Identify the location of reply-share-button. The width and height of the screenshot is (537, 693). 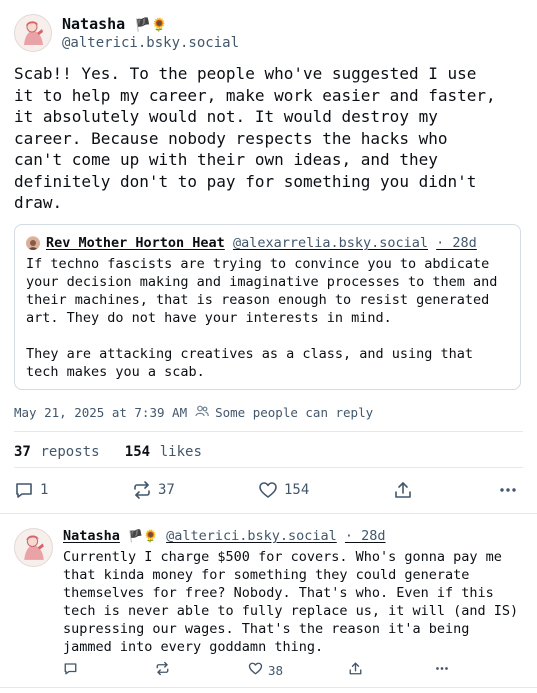
(355, 670).